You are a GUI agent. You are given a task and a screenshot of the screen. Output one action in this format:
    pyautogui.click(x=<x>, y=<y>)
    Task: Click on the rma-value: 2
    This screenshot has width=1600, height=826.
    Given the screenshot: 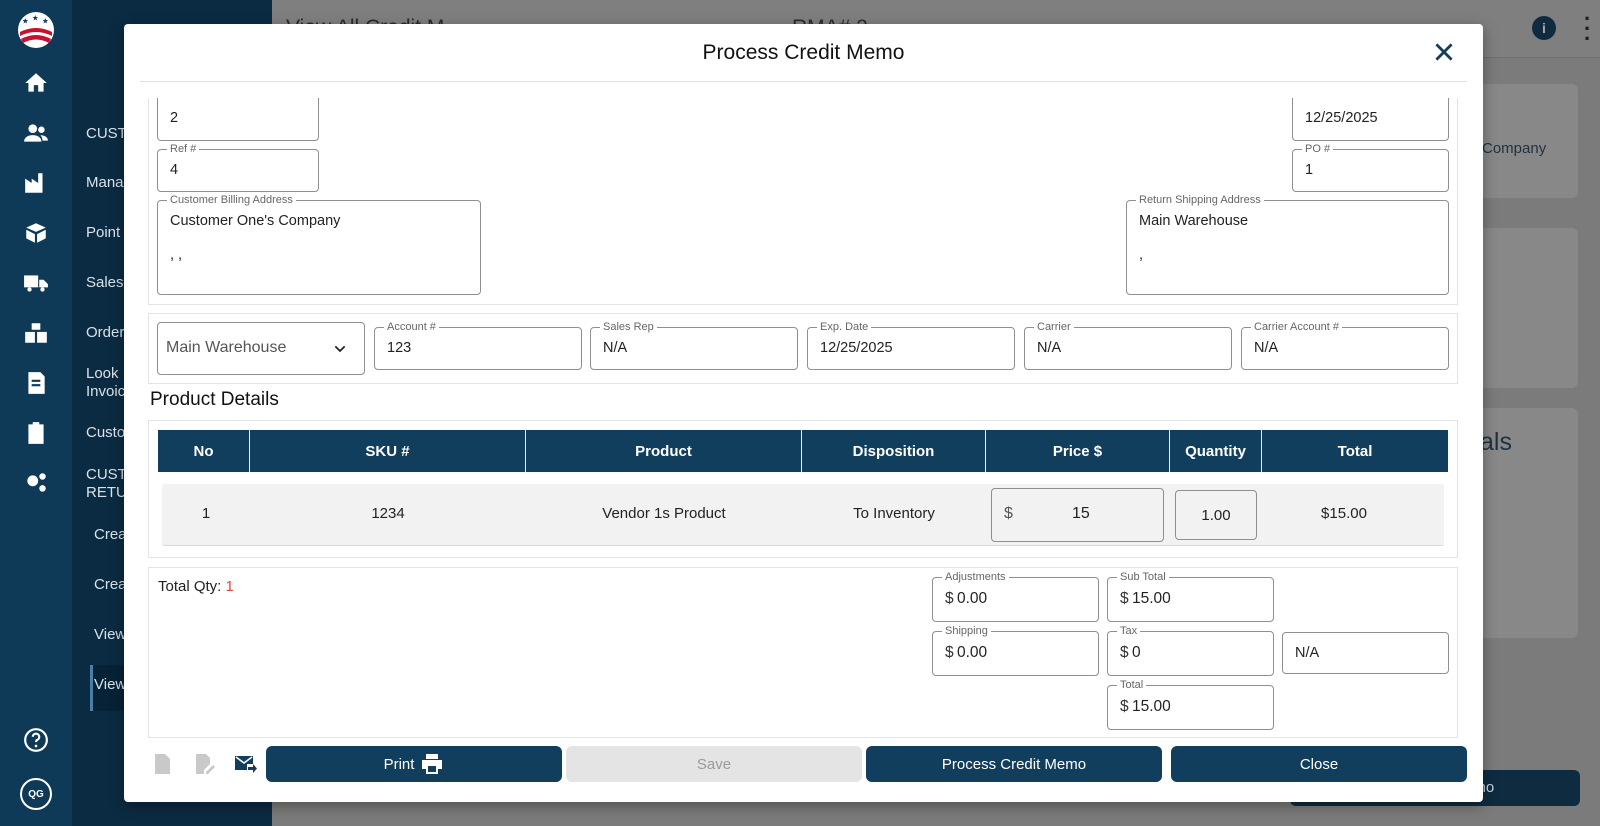 What is the action you would take?
    pyautogui.click(x=174, y=118)
    